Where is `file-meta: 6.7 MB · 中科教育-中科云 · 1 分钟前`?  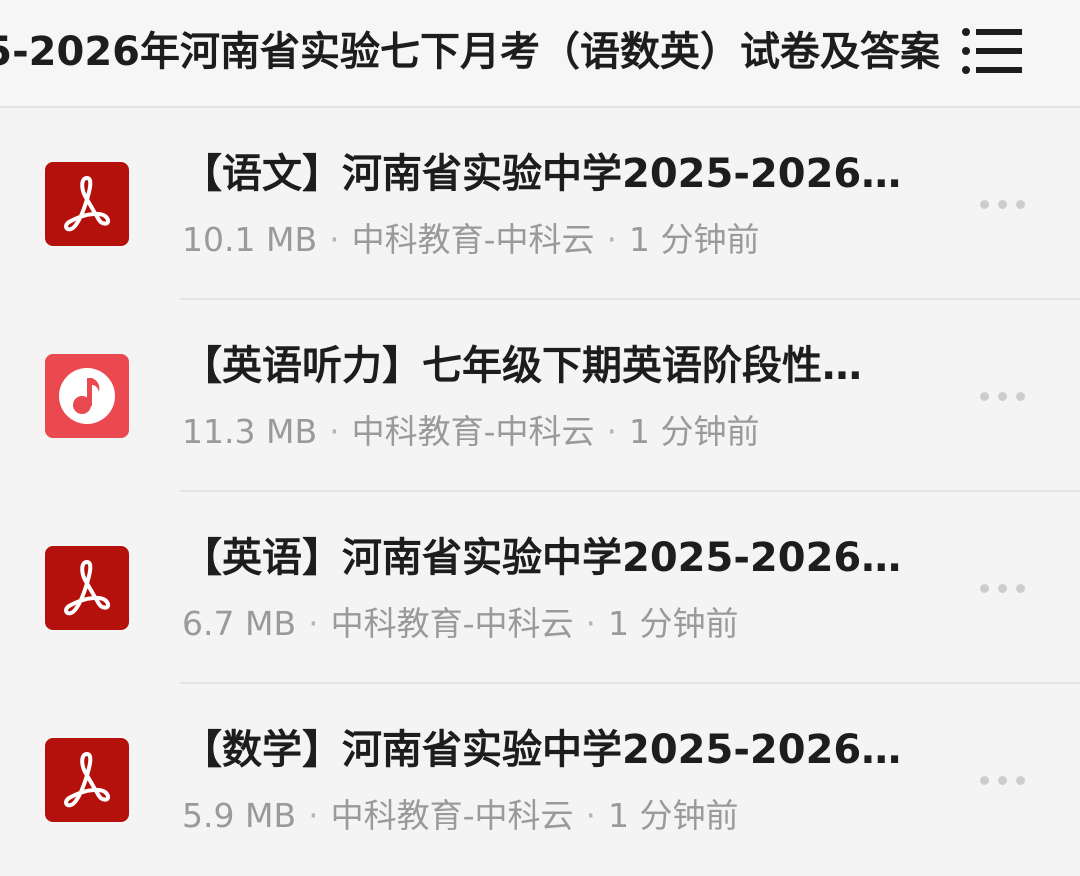 file-meta: 6.7 MB · 中科教育-中科云 · 1 分钟前 is located at coordinates (572, 624).